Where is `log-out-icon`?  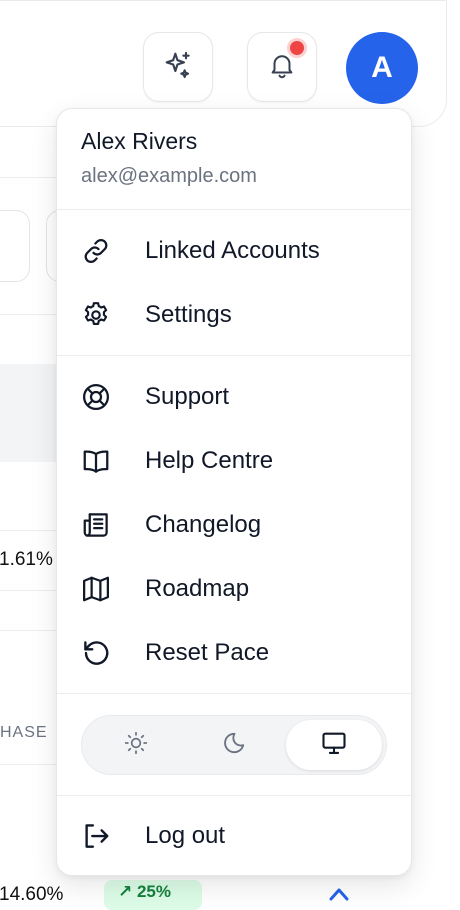
log-out-icon is located at coordinates (96, 836).